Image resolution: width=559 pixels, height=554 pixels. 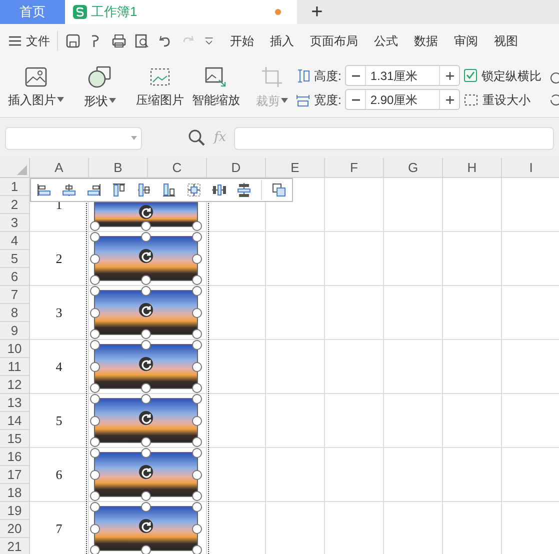 I want to click on save-icon, so click(x=73, y=41).